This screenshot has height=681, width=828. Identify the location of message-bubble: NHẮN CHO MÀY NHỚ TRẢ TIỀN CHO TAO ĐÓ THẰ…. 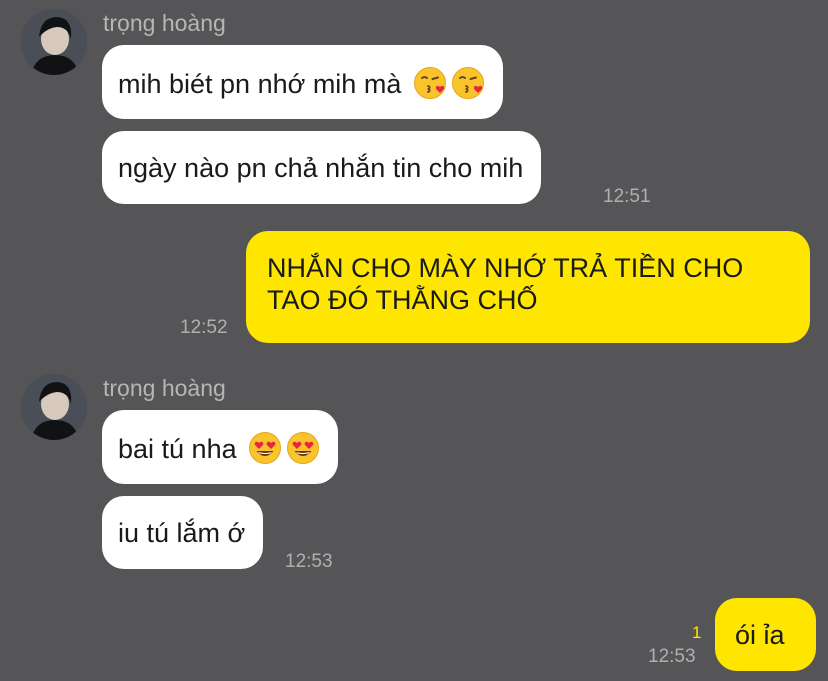
(528, 287).